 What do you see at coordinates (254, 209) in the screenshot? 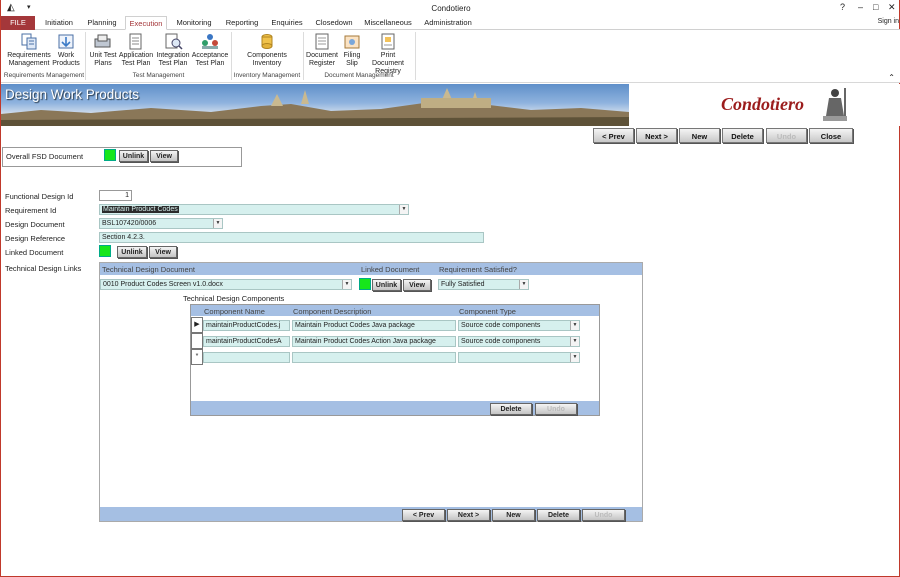
I see `requirement-id-select: Maintain Product Codes ▼` at bounding box center [254, 209].